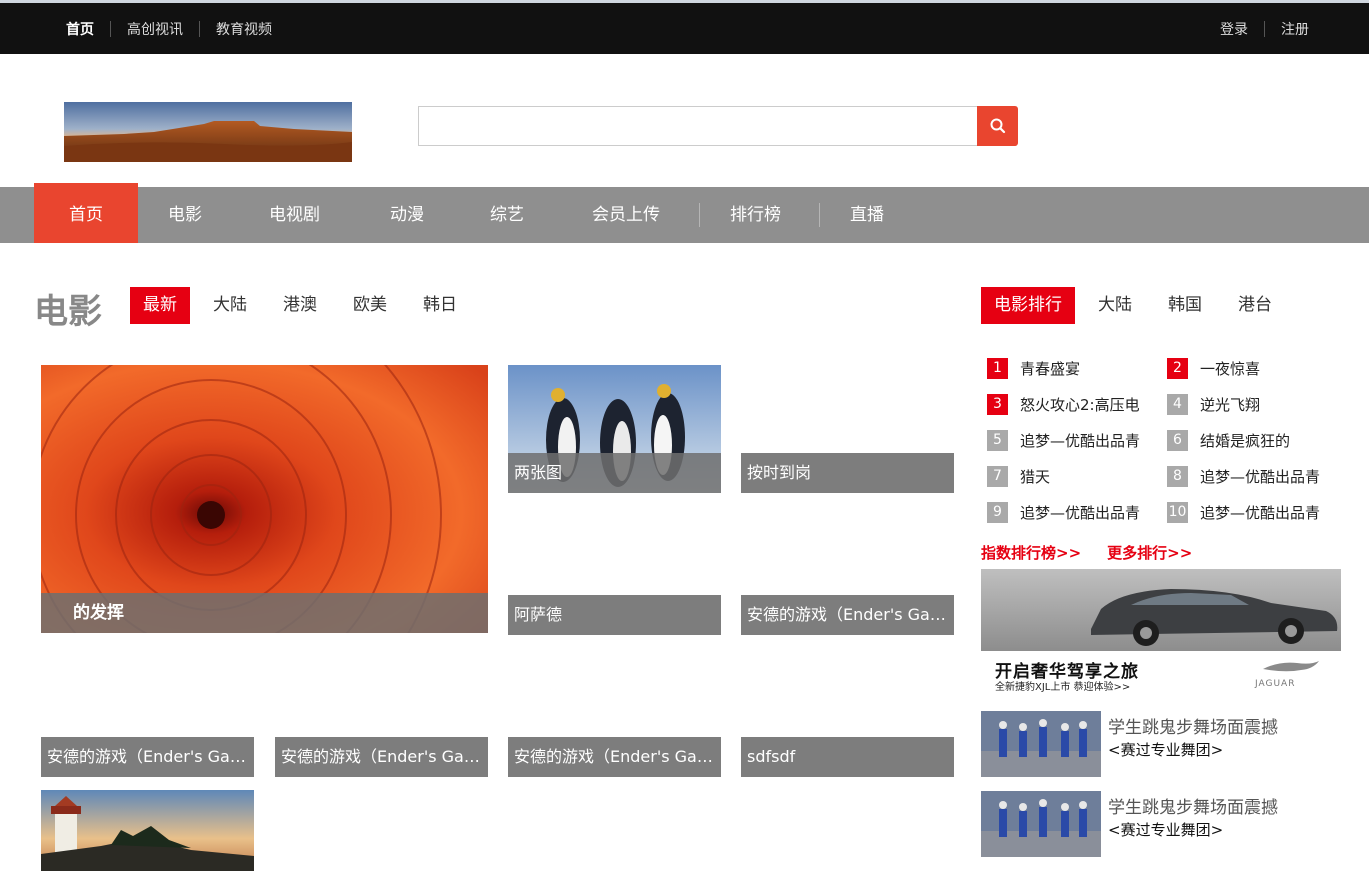 The height and width of the screenshot is (871, 1369). Describe the element at coordinates (1177, 368) in the screenshot. I see `rank-number: 2` at that location.